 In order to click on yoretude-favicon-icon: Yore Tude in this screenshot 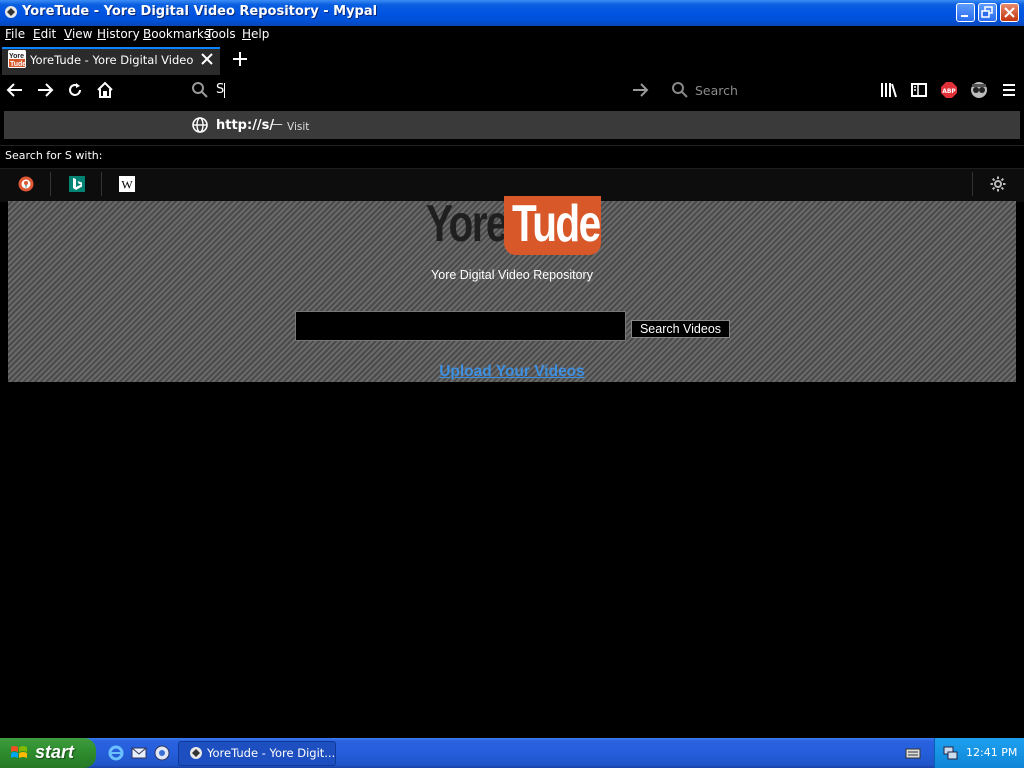, I will do `click(17, 59)`.